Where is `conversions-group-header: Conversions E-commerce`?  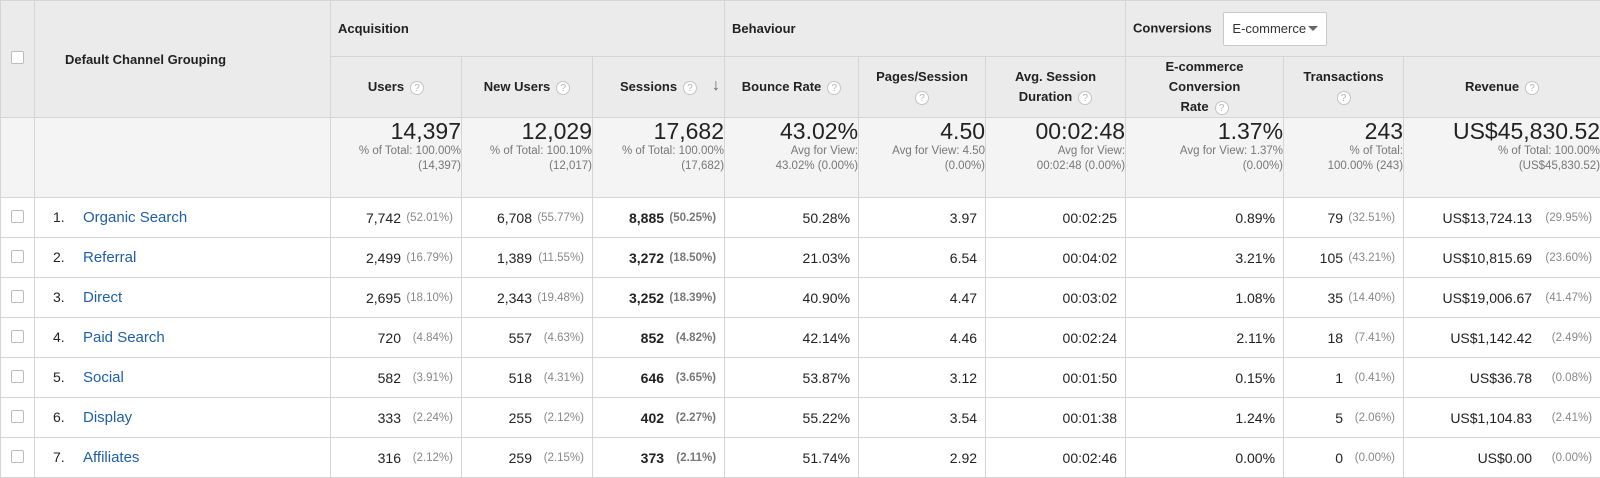 conversions-group-header: Conversions E-commerce is located at coordinates (1363, 29).